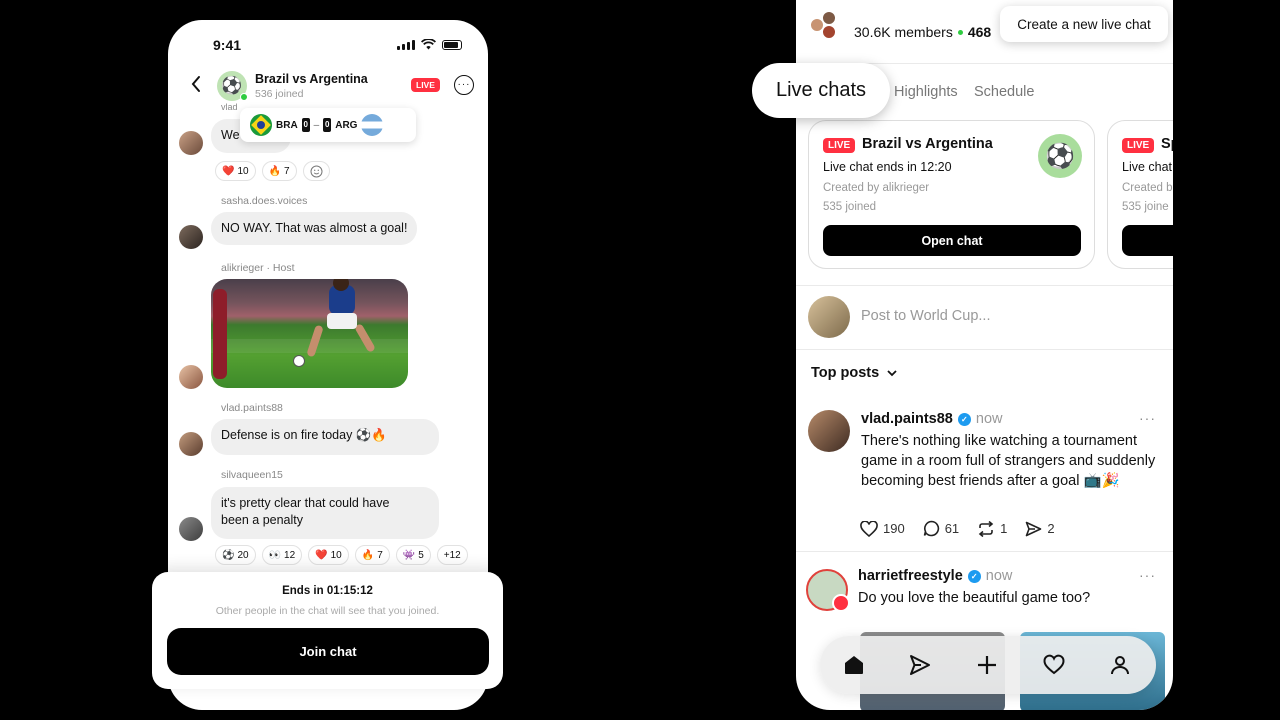 The height and width of the screenshot is (720, 1280). What do you see at coordinates (941, 528) in the screenshot?
I see `comment-button: 61` at bounding box center [941, 528].